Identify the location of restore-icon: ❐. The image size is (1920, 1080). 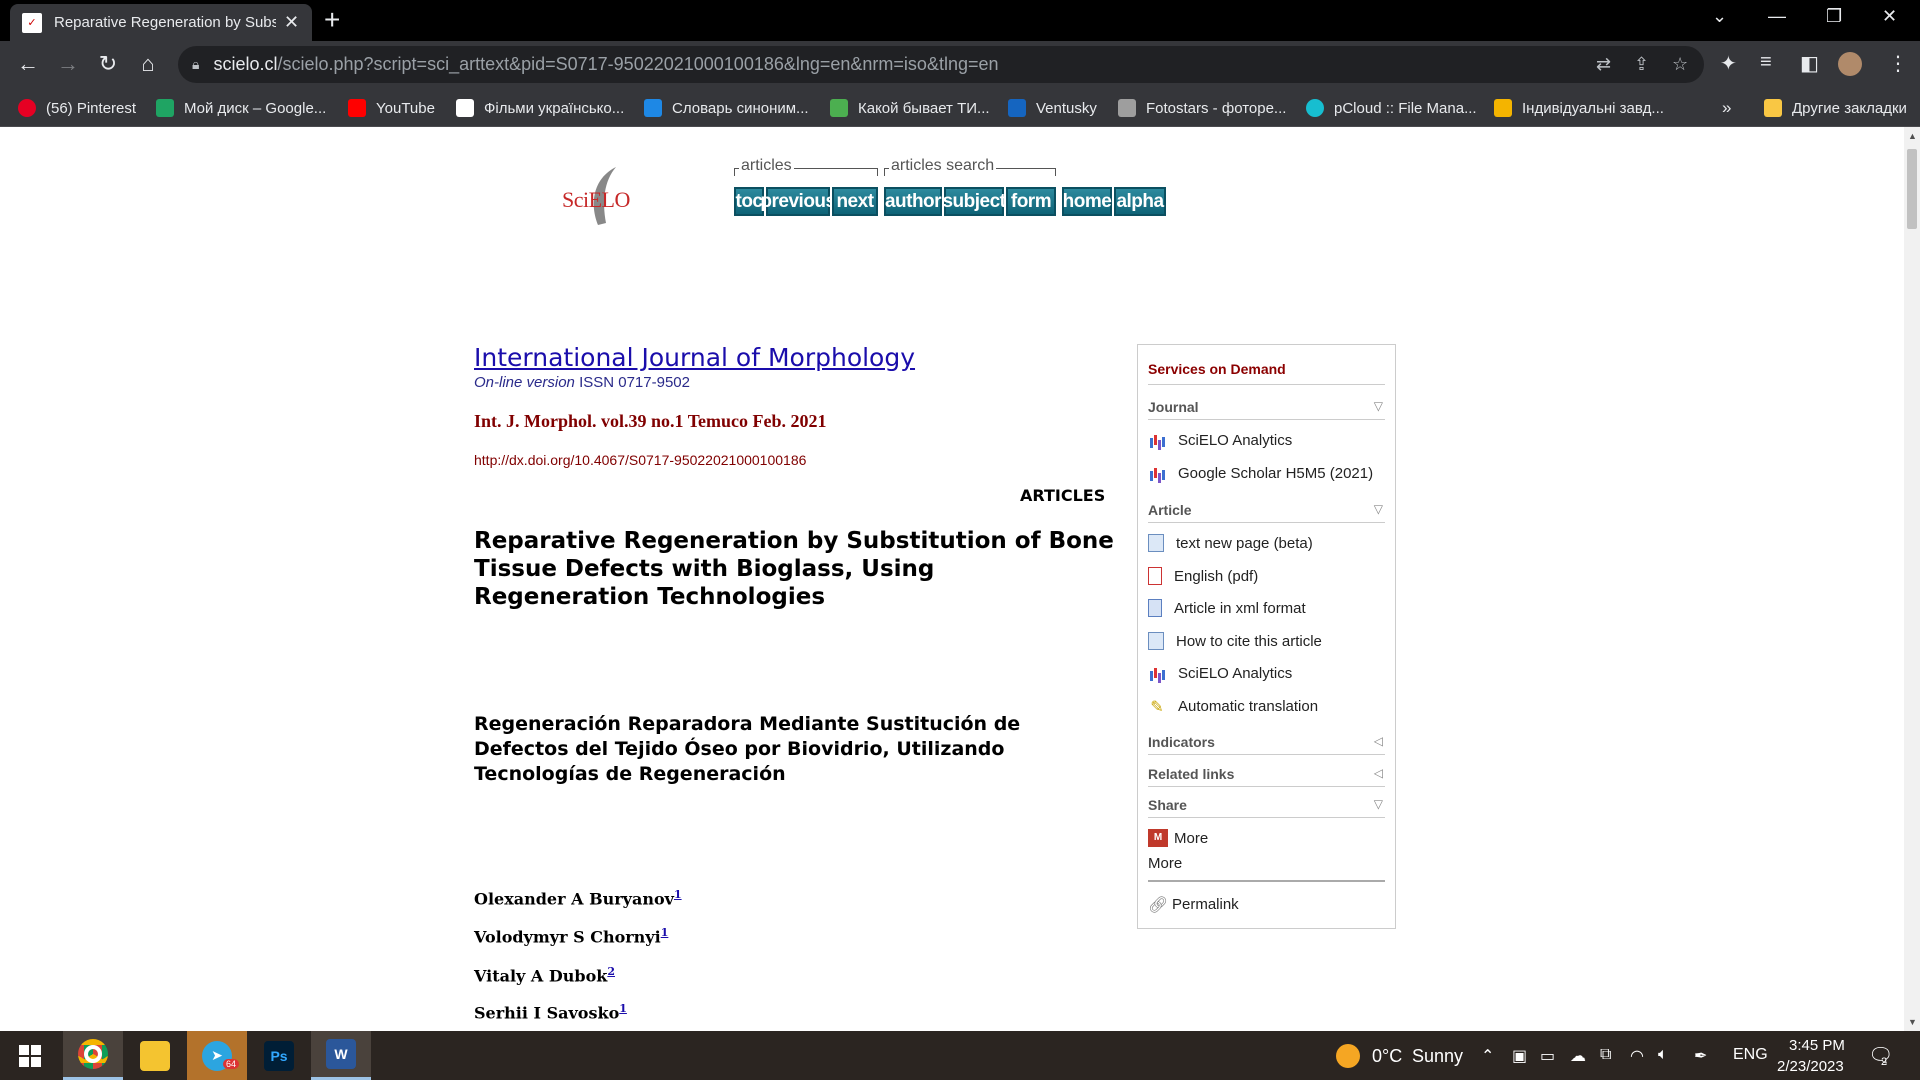
(1834, 16).